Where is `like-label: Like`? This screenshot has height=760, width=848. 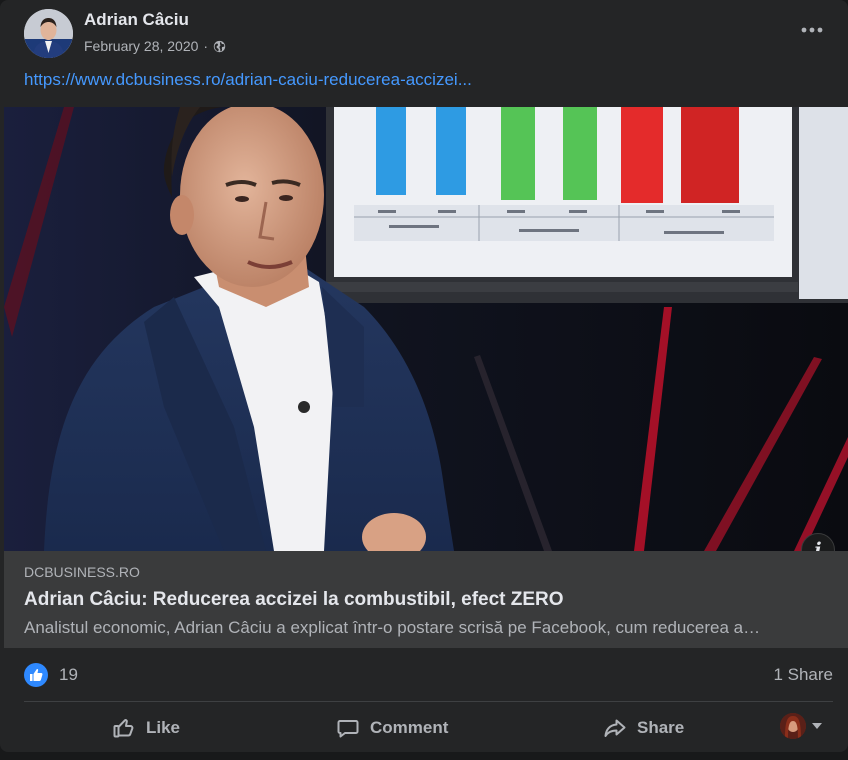
like-label: Like is located at coordinates (163, 727).